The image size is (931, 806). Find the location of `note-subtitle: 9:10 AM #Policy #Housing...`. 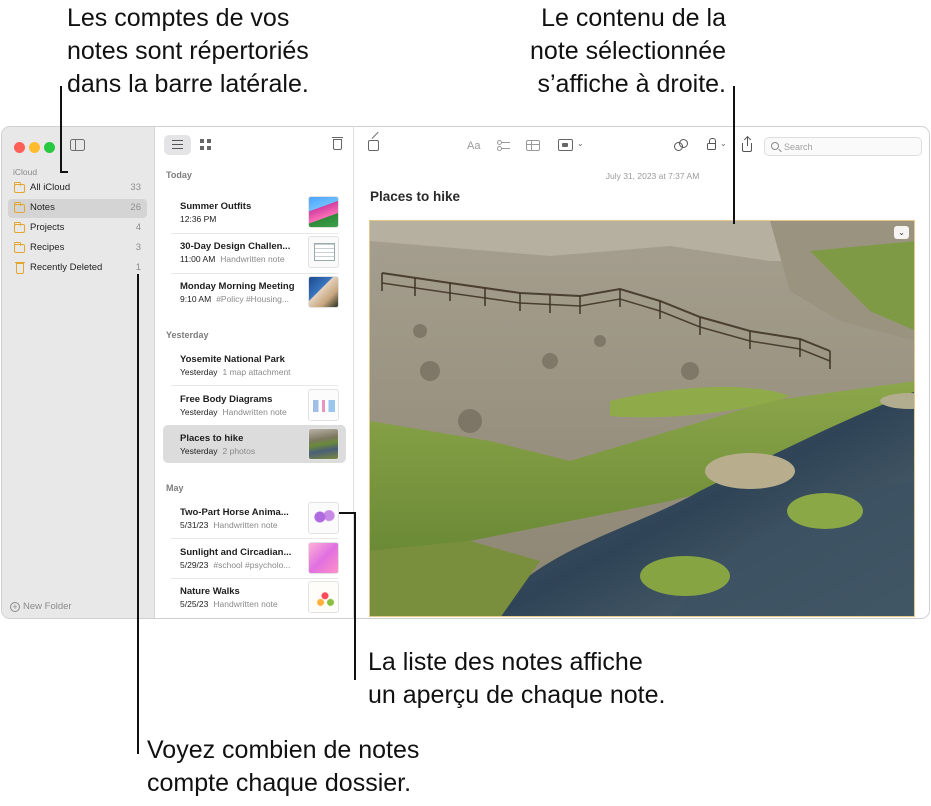

note-subtitle: 9:10 AM #Policy #Housing... is located at coordinates (242, 299).